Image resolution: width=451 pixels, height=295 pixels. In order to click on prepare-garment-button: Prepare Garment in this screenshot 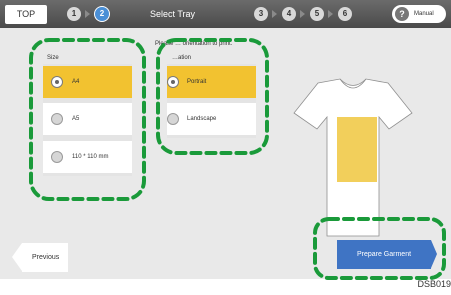, I will do `click(387, 254)`.